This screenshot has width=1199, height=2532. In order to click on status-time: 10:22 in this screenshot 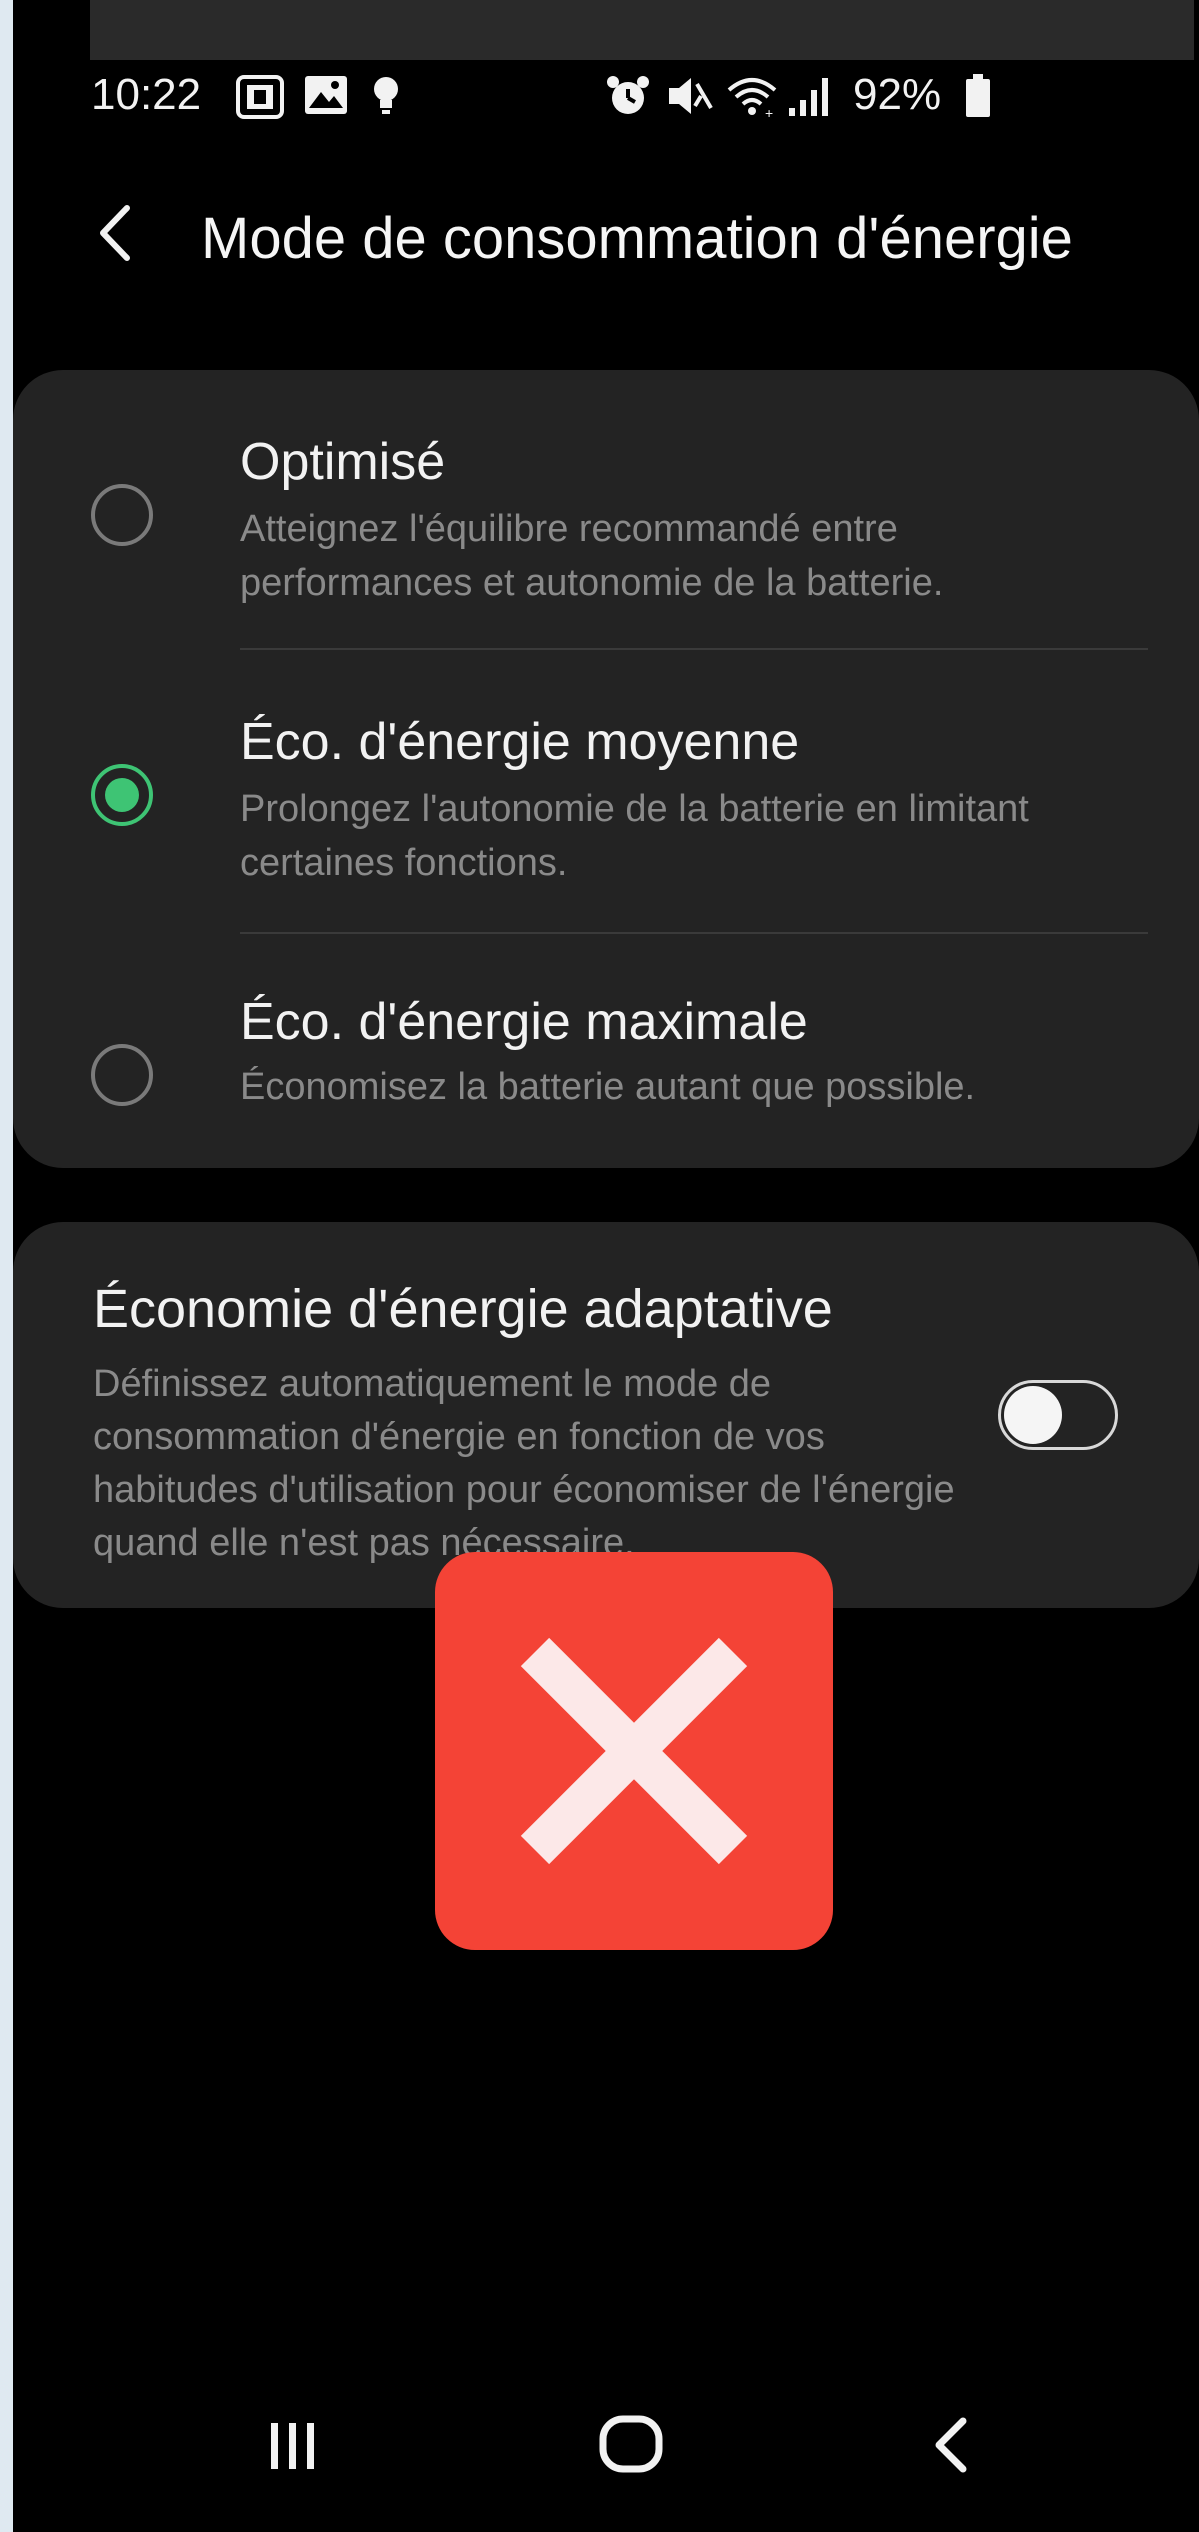, I will do `click(146, 94)`.